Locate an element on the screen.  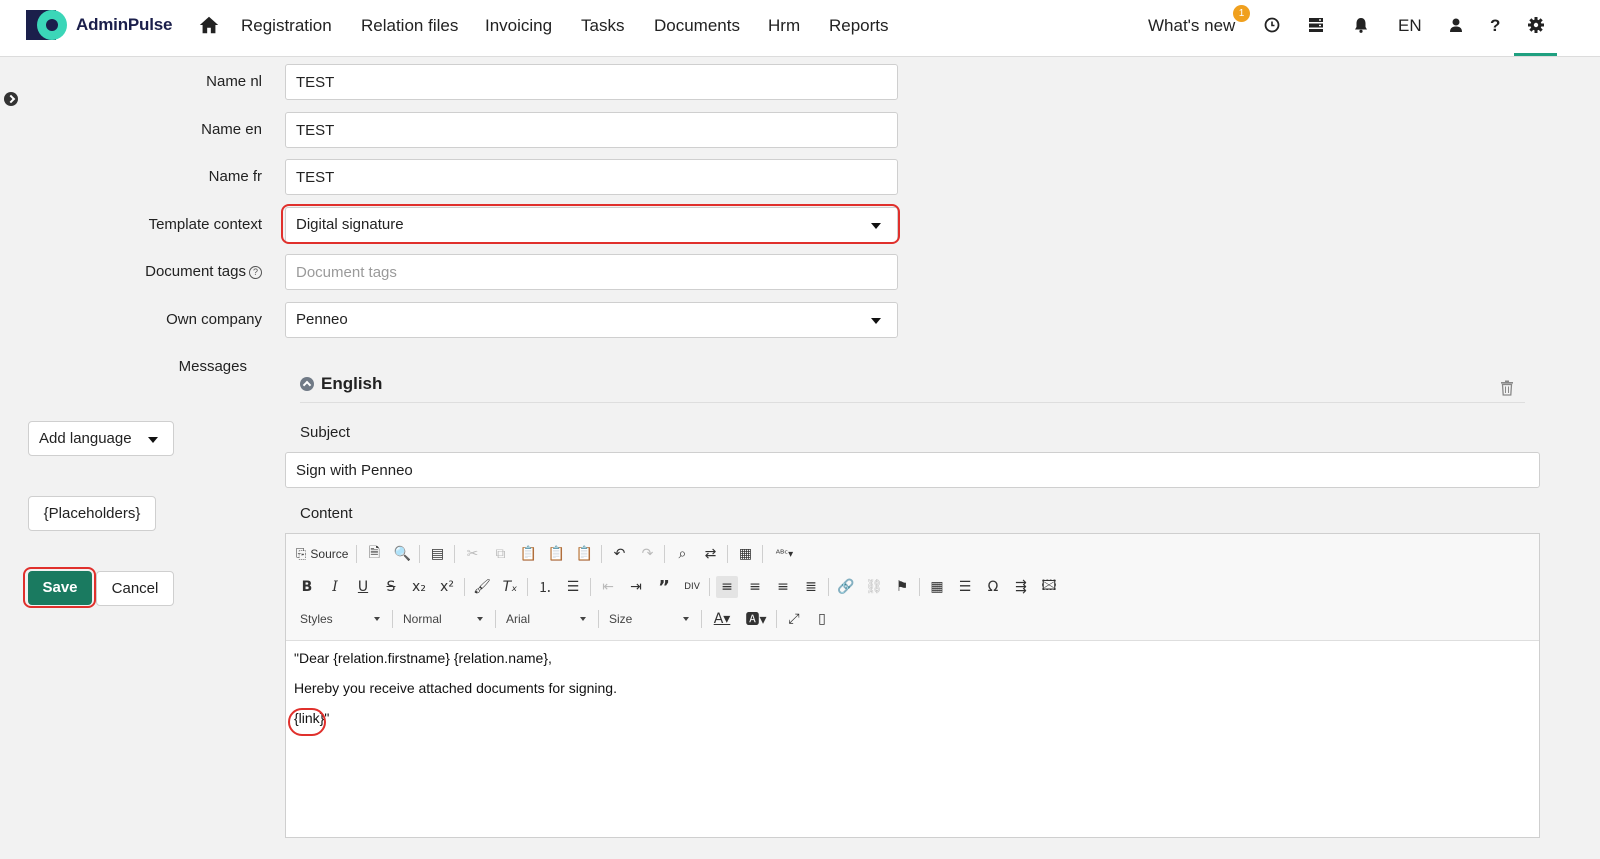
redo-icon: ↷ is located at coordinates (647, 554).